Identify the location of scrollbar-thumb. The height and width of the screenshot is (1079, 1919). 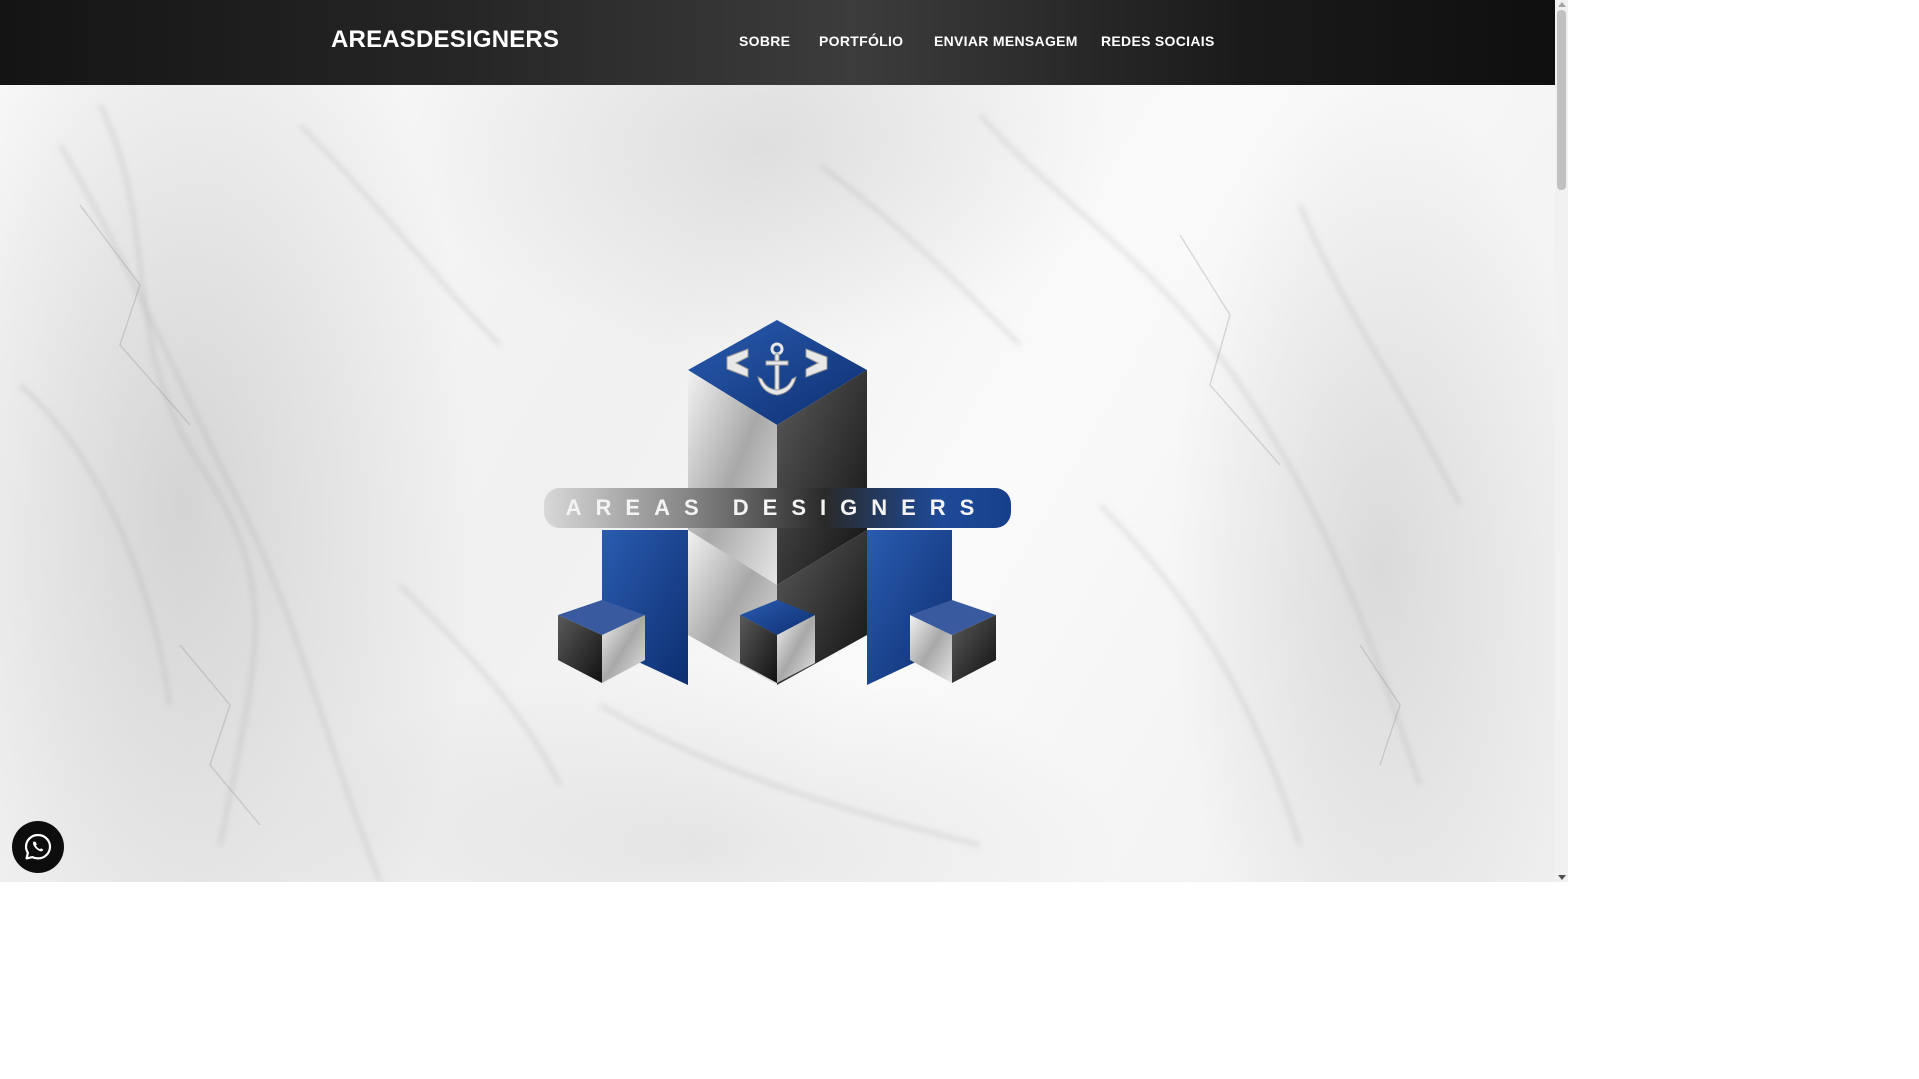
(1561, 100).